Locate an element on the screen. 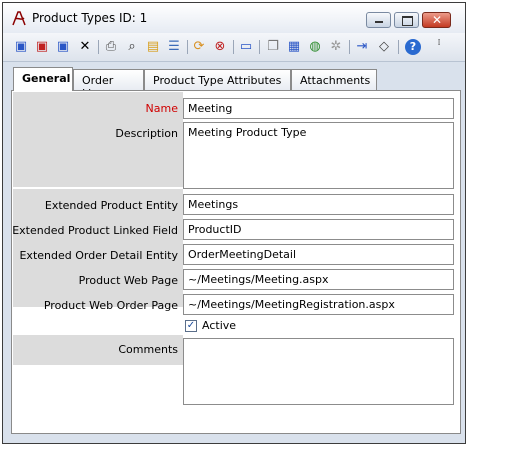 The image size is (526, 452). paste-icon: ▦ is located at coordinates (294, 47).